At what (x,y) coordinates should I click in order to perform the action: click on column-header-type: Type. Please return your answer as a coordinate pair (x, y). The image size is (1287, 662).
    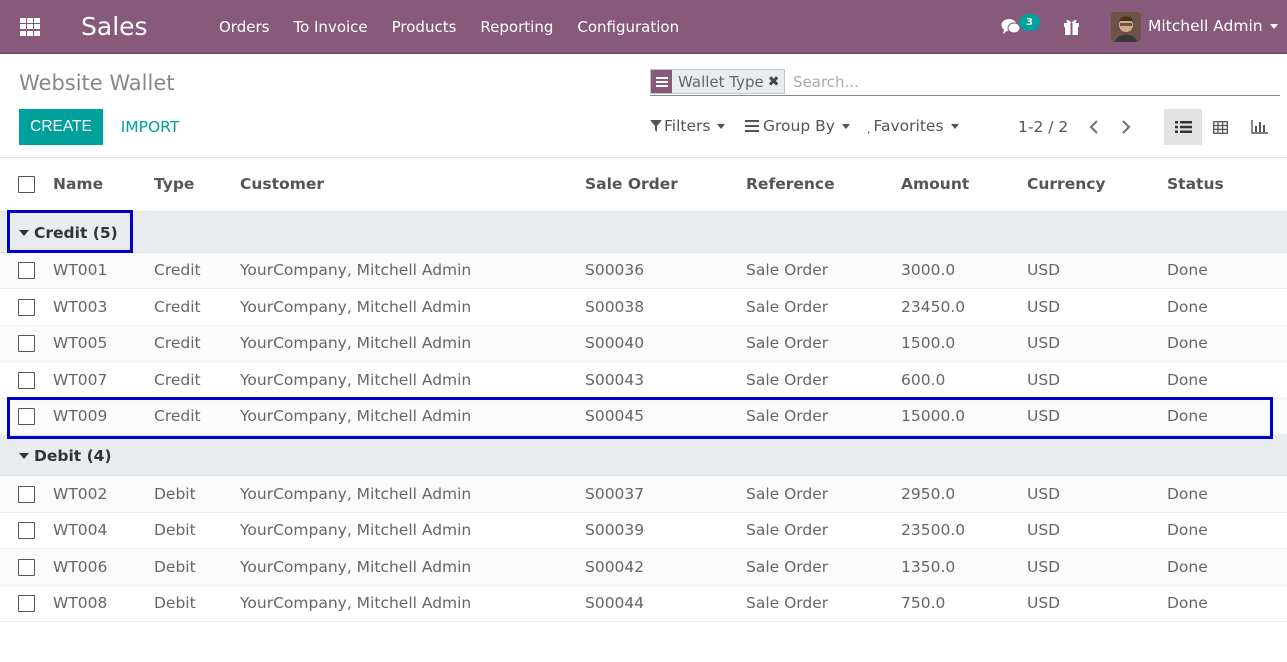
    Looking at the image, I should click on (197, 185).